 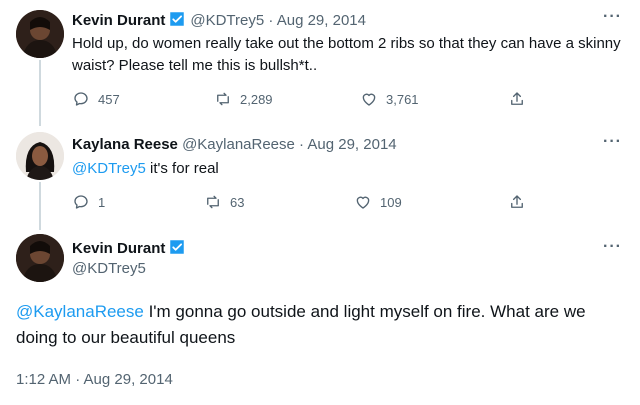 I want to click on like-count: 109, so click(x=391, y=202).